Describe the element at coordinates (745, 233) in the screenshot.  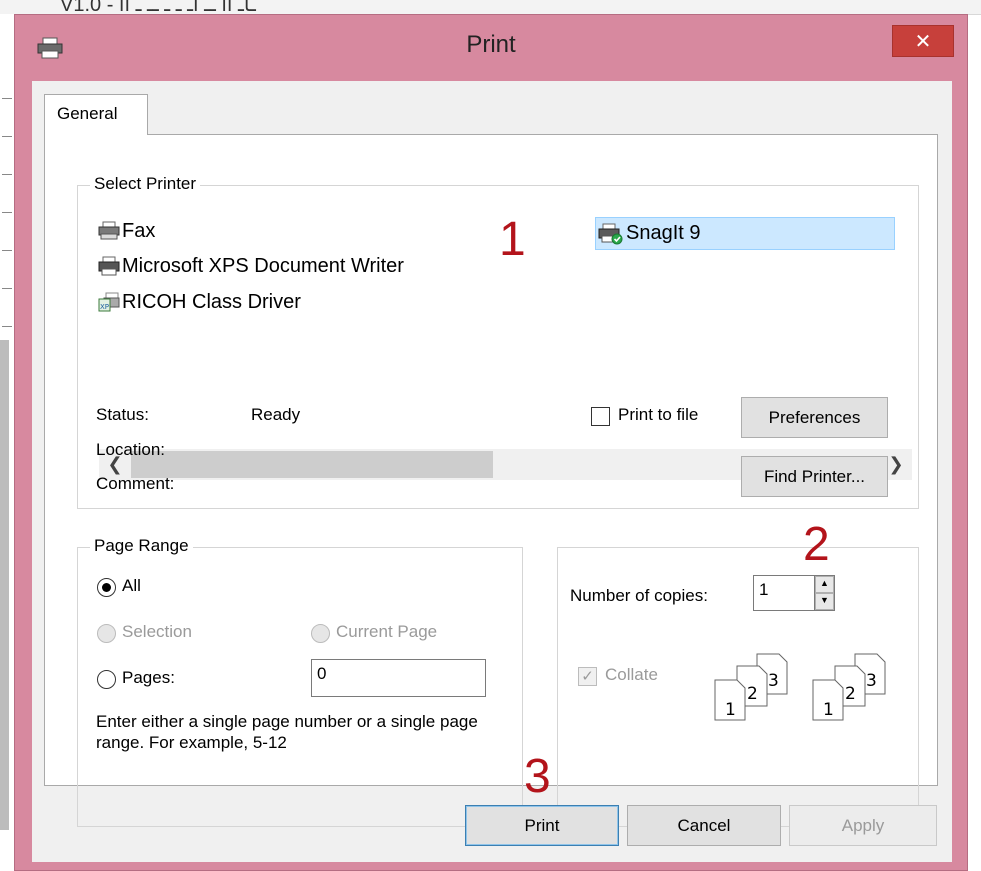
I see `printer-item-snagit: SnagIt 9` at that location.